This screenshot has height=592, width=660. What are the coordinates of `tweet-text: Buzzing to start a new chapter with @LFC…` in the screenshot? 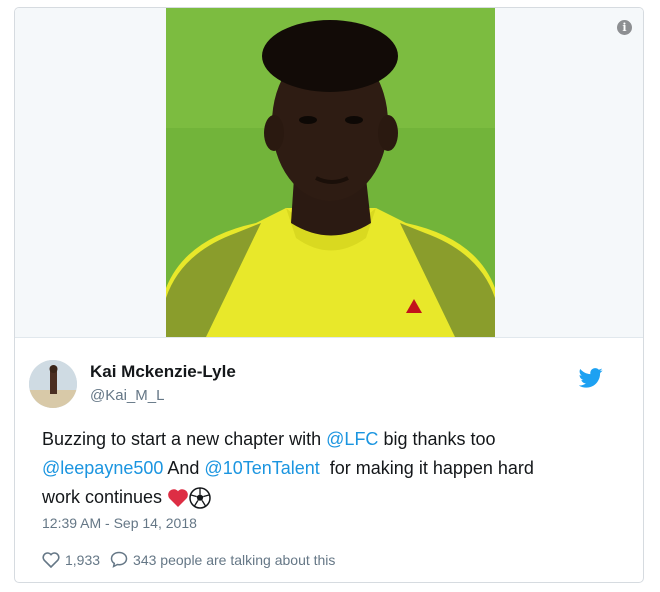 It's located at (332, 468).